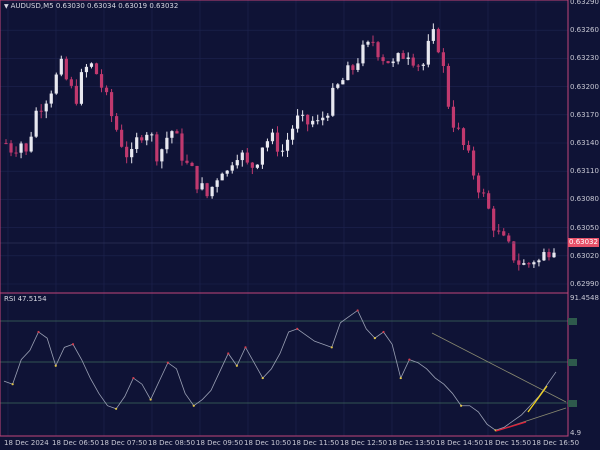  What do you see at coordinates (26, 443) in the screenshot?
I see `time-tick-label: 18 Dec 2024` at bounding box center [26, 443].